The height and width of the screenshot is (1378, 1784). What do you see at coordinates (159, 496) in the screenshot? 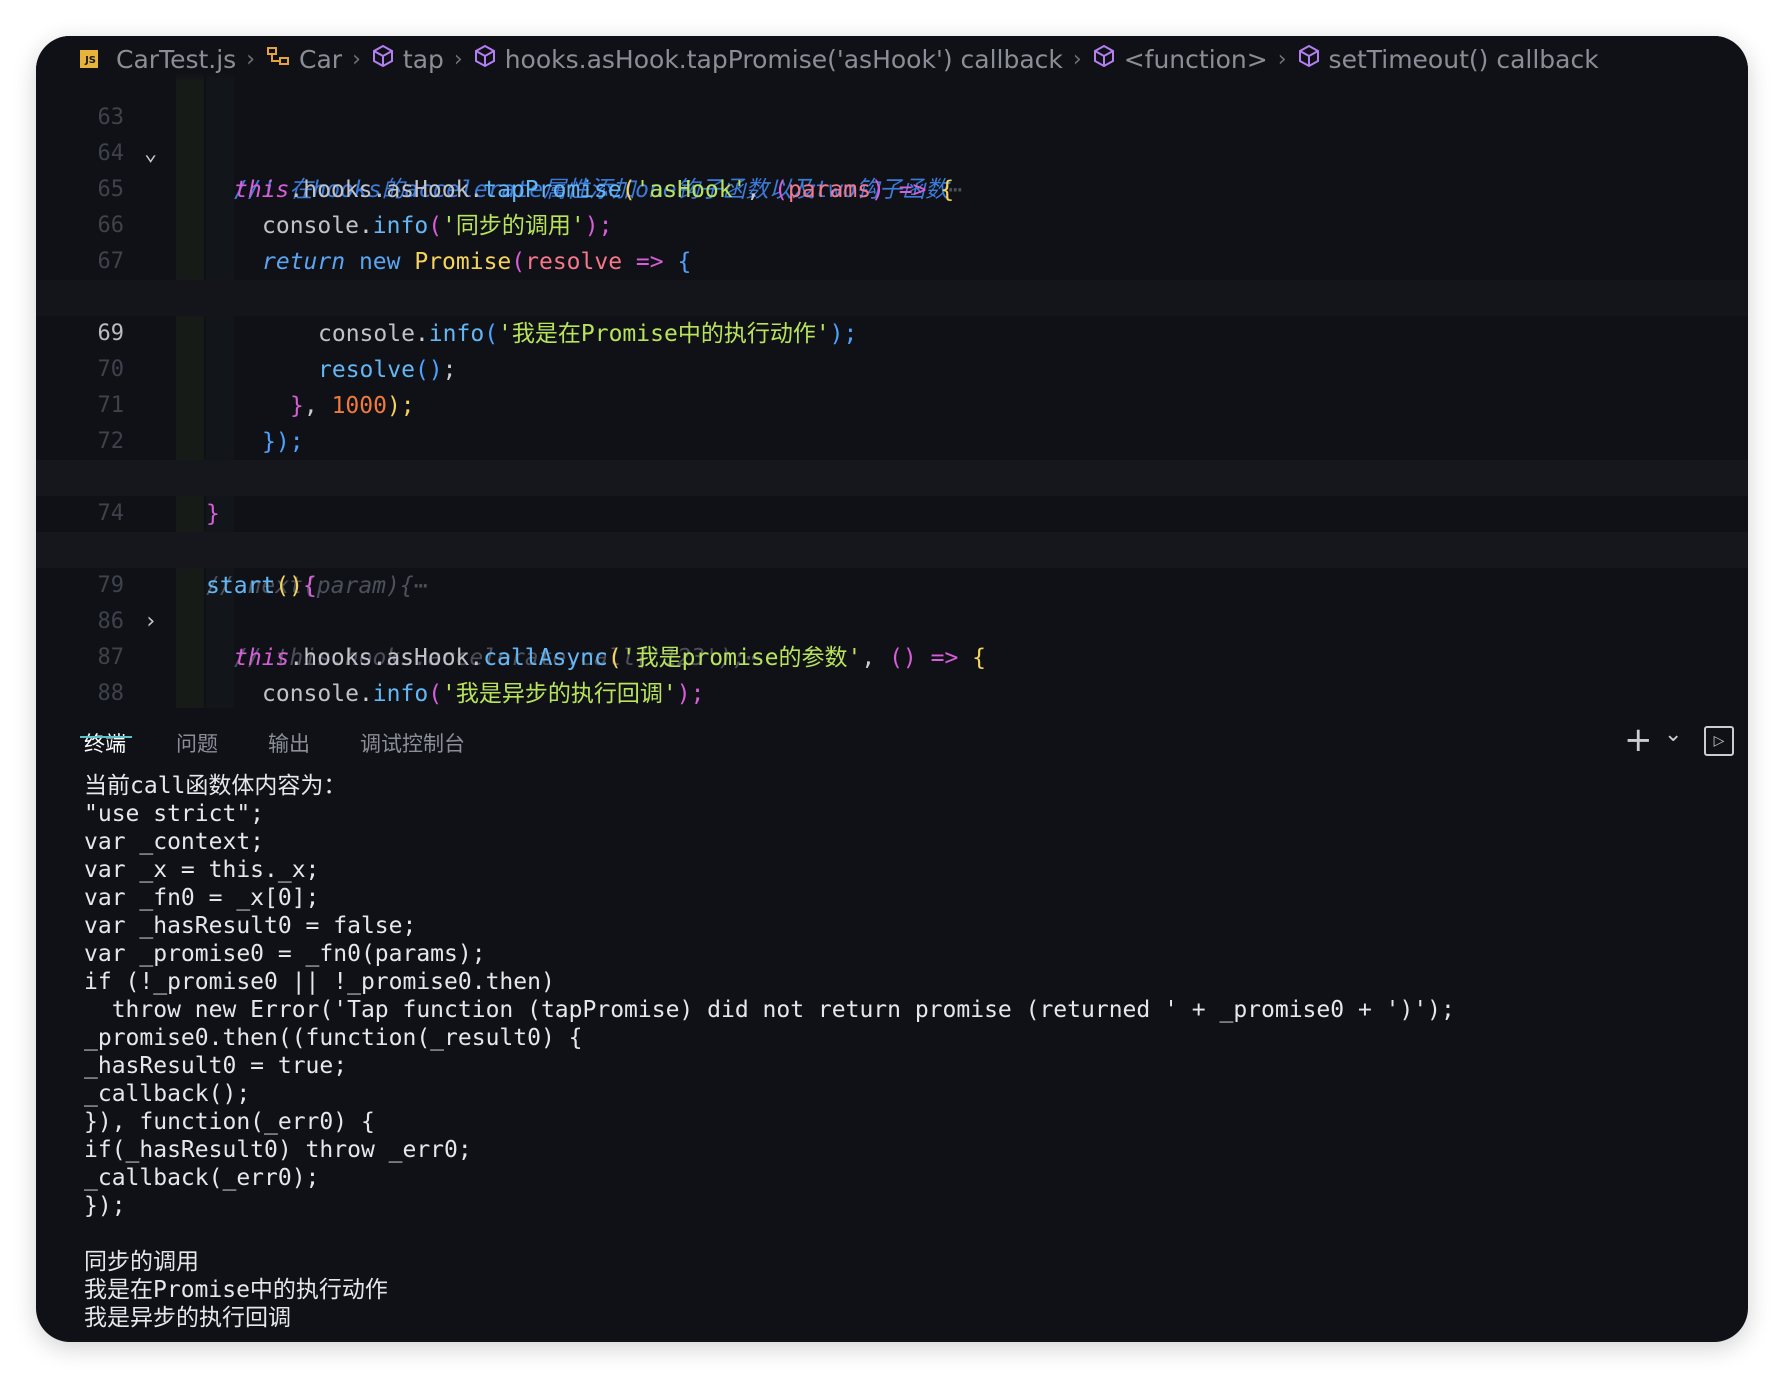
I see `code-line: 73 }` at bounding box center [159, 496].